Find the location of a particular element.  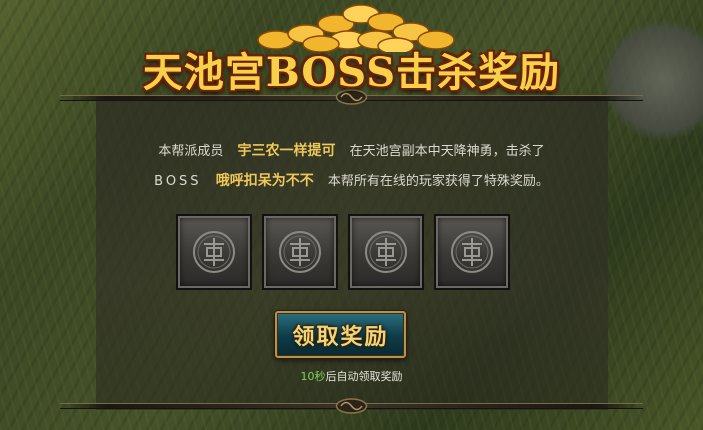

announcement-line-1: 本帮派成员 宇三农一样提可 在天池宫副本中天降神勇，击杀了 is located at coordinates (351, 150).